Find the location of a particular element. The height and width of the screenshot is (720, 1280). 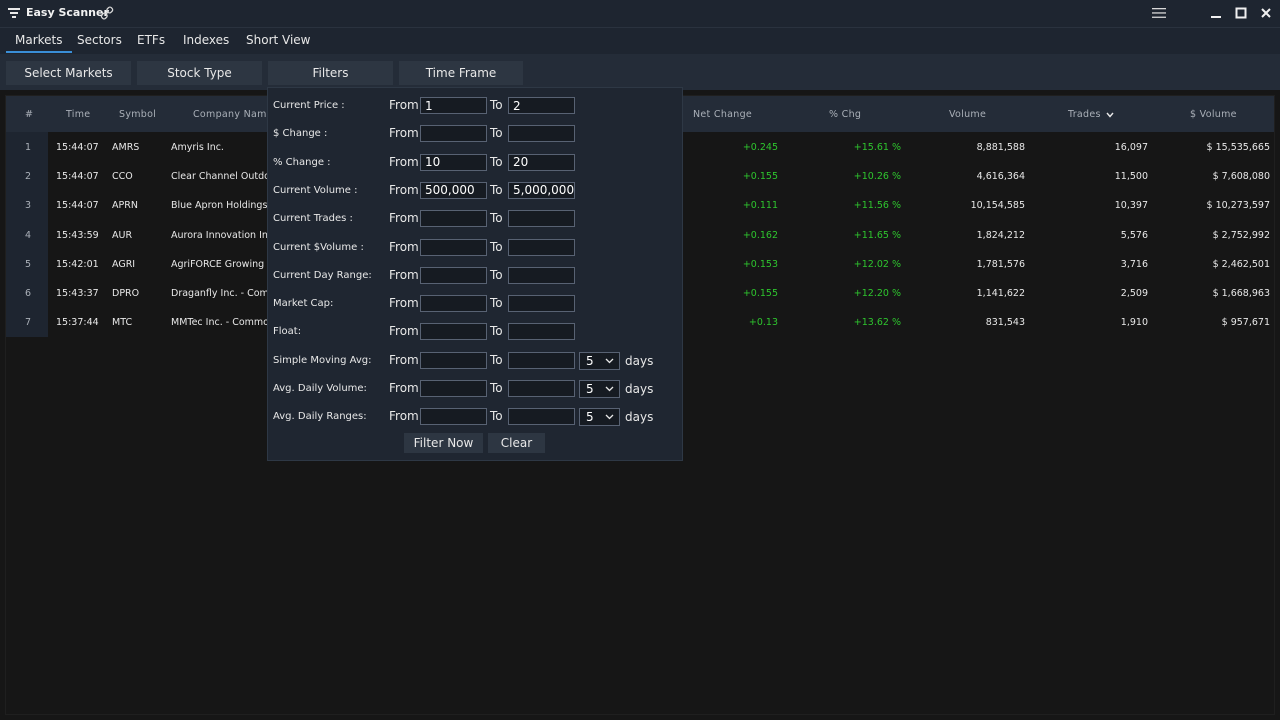

days-select-value: 5 is located at coordinates (590, 360).